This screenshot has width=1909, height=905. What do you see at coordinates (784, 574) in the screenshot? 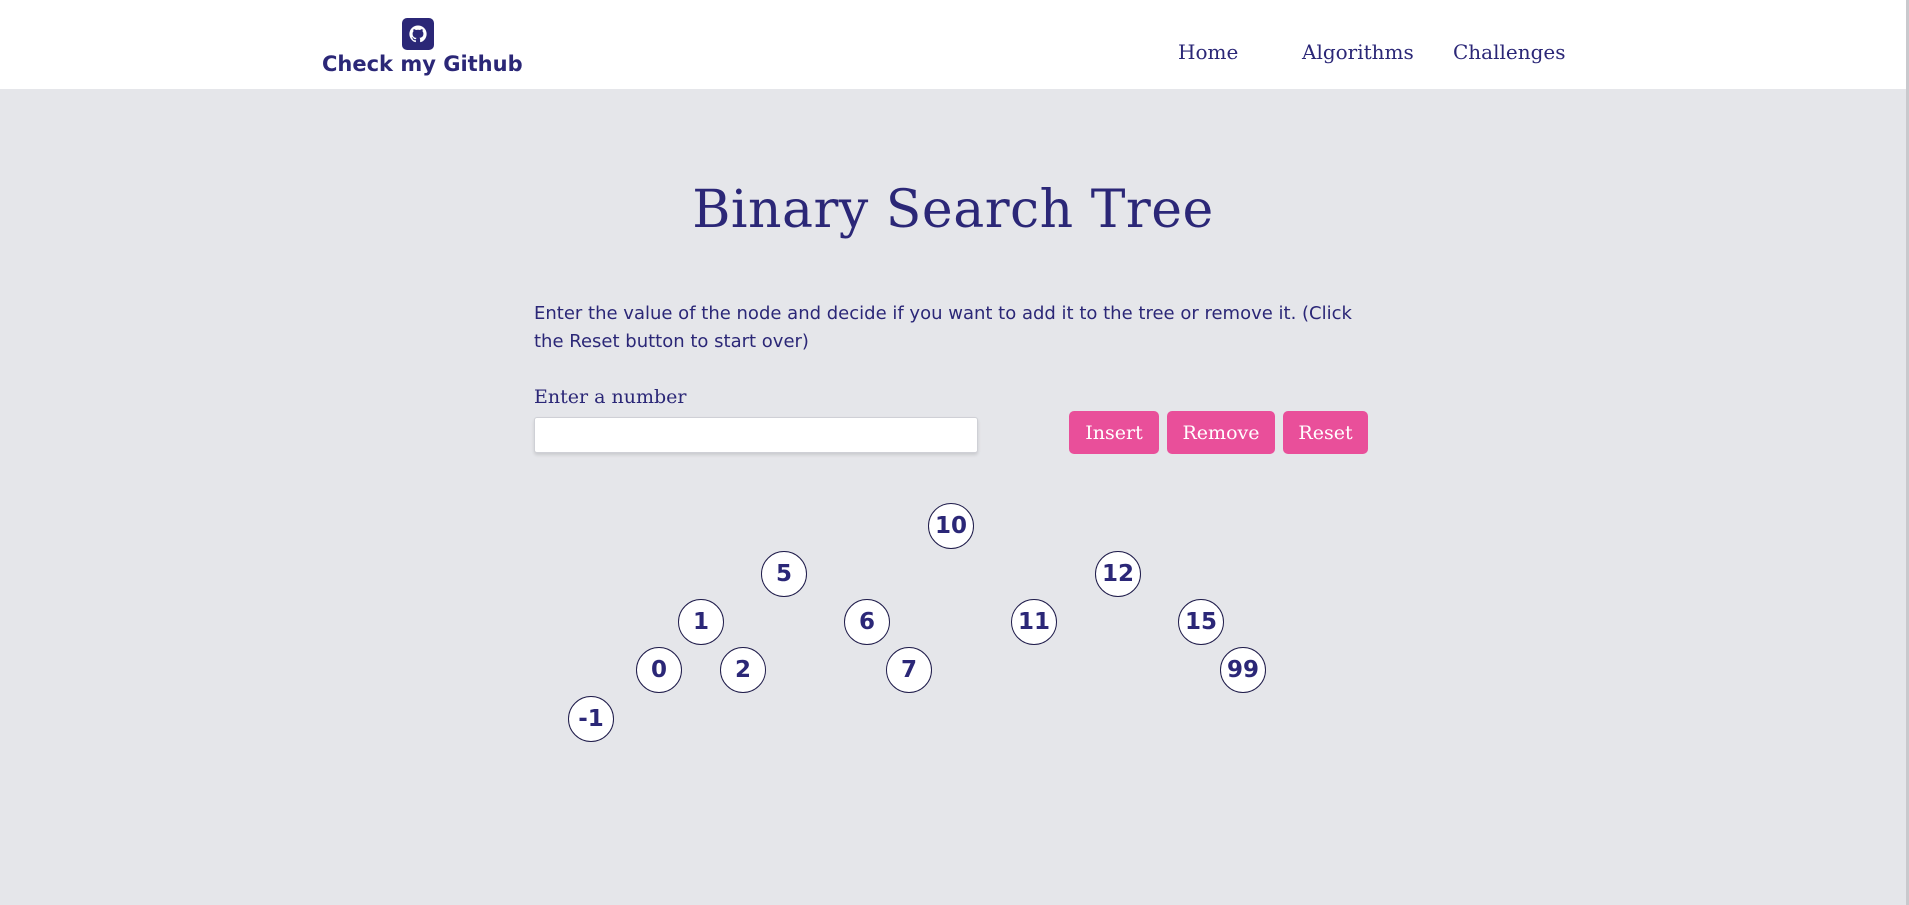
I see `tree-node: 5` at bounding box center [784, 574].